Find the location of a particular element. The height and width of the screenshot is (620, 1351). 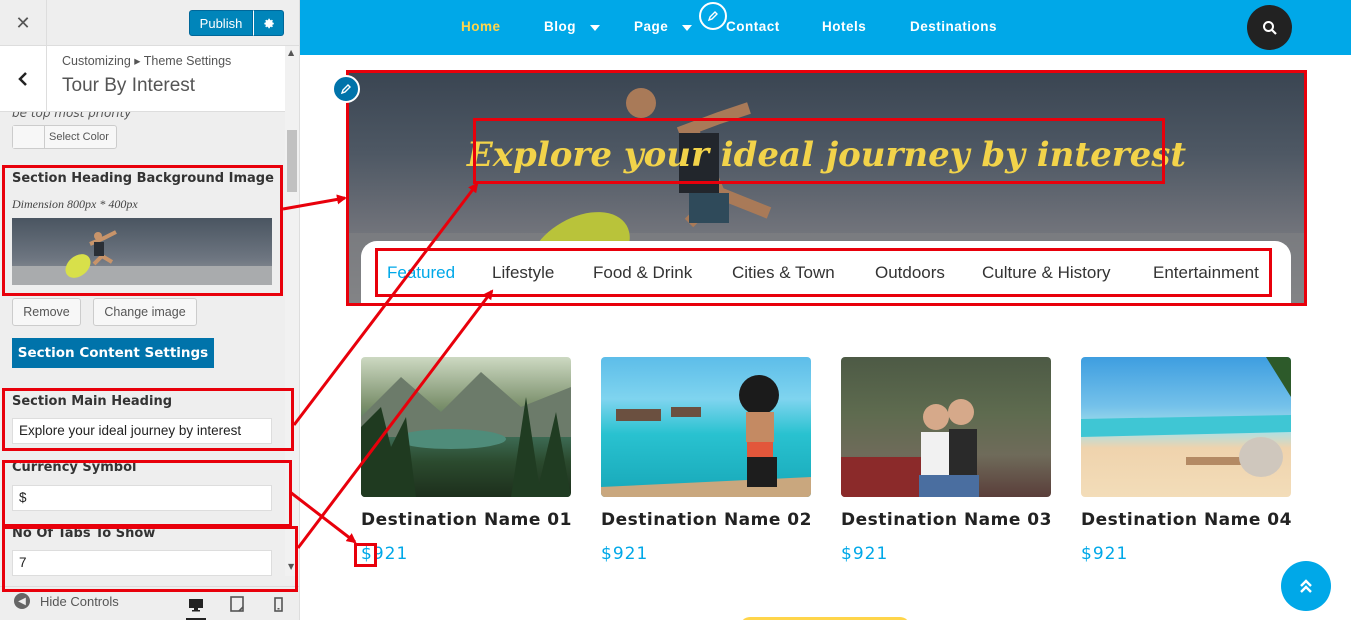

color-swatch is located at coordinates (29, 137).